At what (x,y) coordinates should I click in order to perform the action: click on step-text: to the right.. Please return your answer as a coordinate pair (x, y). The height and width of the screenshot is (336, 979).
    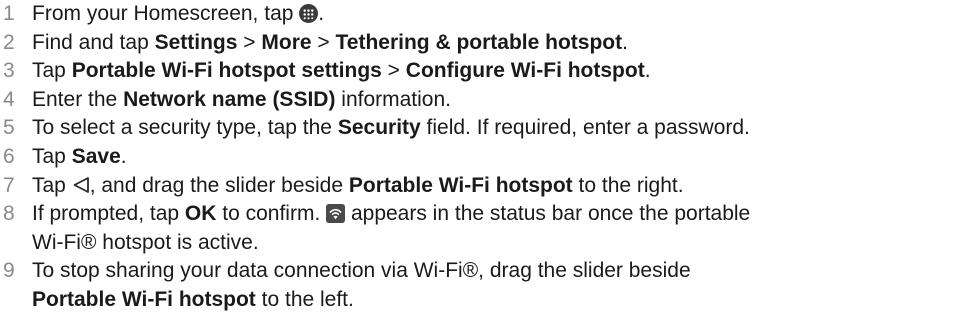
    Looking at the image, I should click on (628, 185).